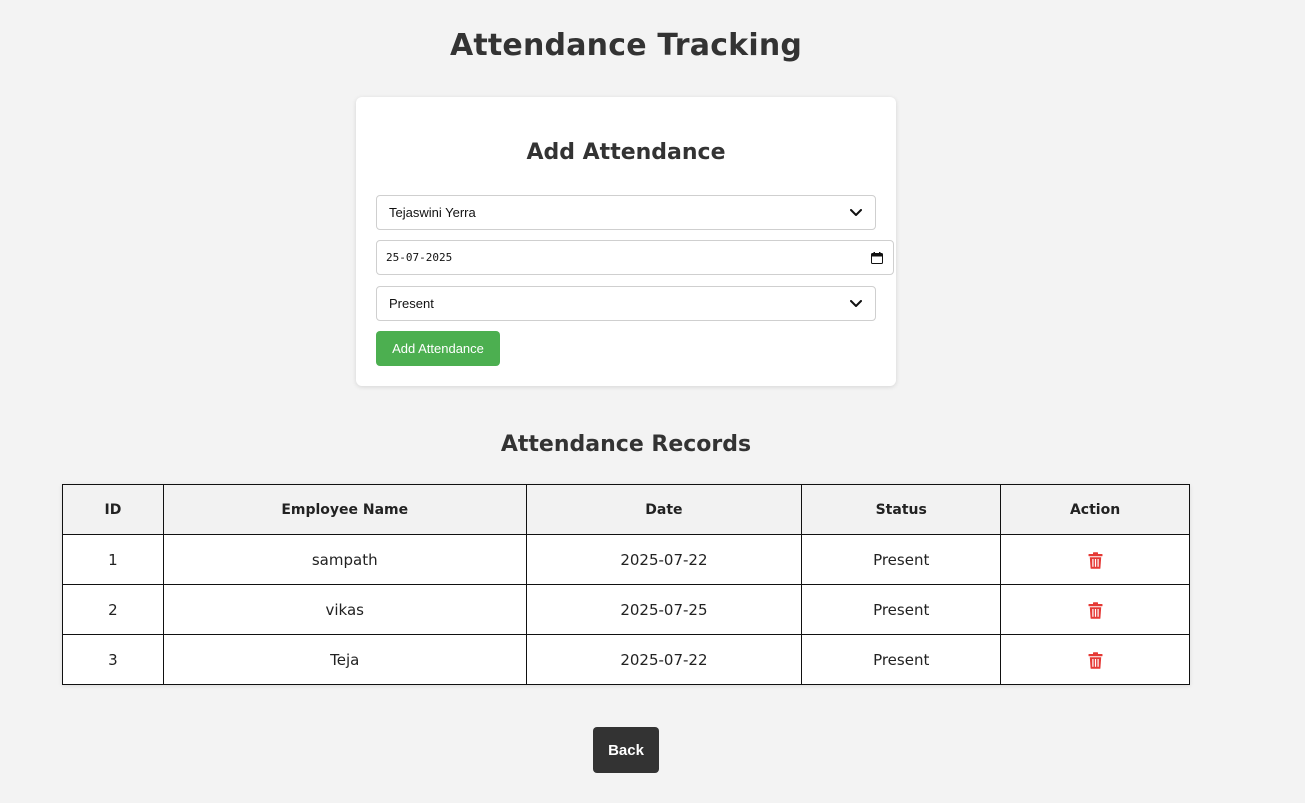 This screenshot has width=1305, height=803. I want to click on column-header-employee-name: Employee Name, so click(344, 509).